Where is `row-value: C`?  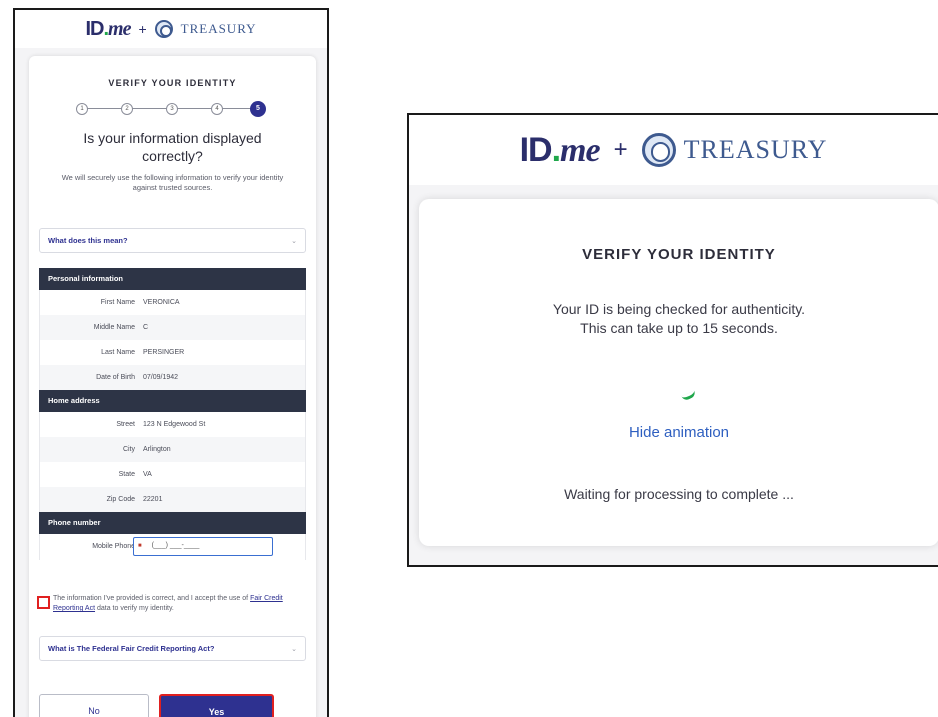
row-value: C is located at coordinates (146, 327).